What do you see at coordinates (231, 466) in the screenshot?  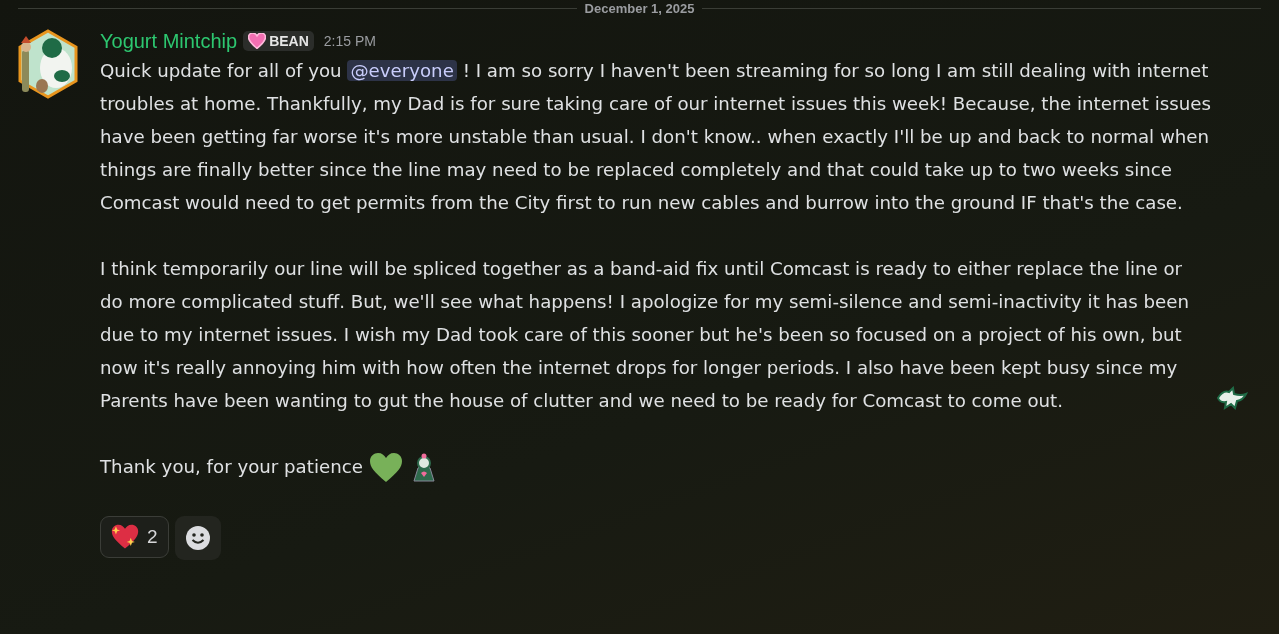 I see `message-text: Thank you, for your patience` at bounding box center [231, 466].